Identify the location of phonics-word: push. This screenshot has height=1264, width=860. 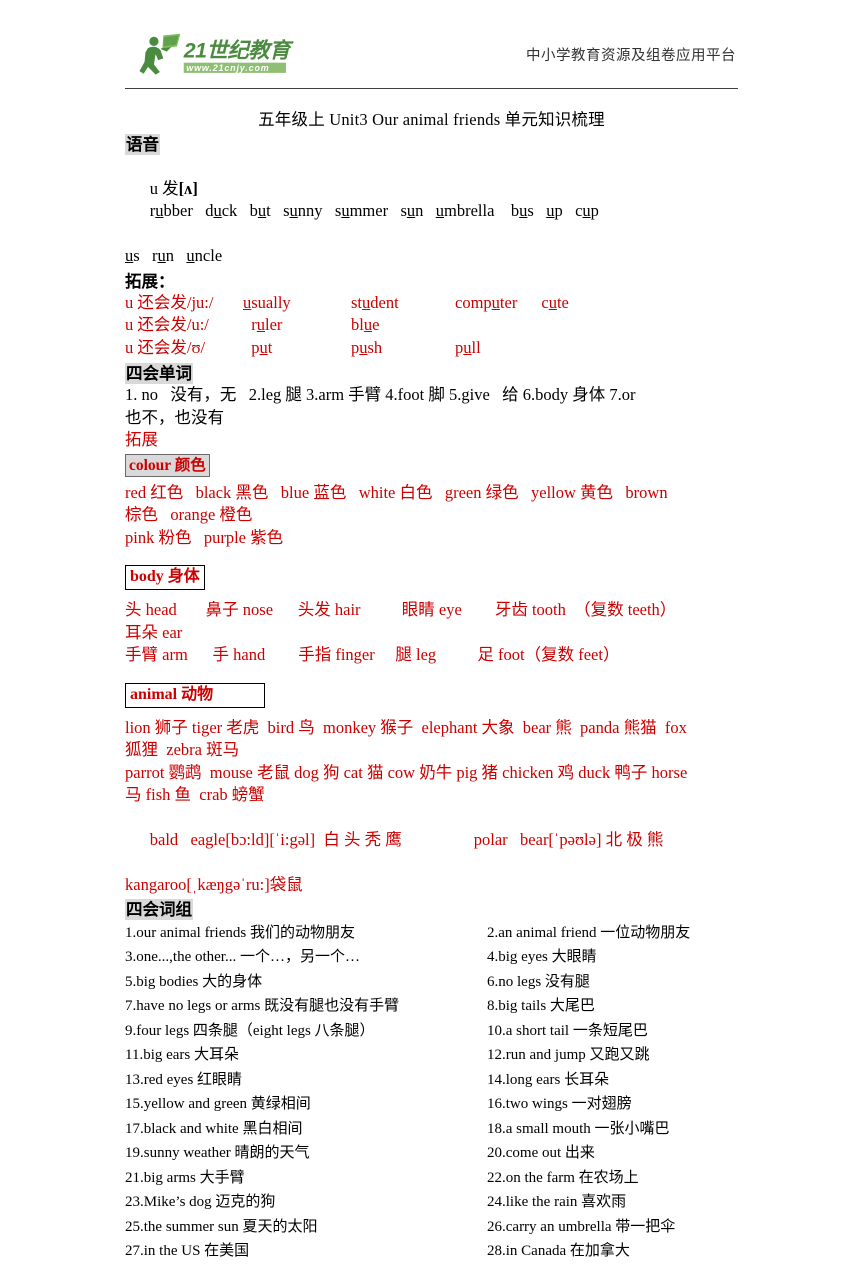
(367, 347).